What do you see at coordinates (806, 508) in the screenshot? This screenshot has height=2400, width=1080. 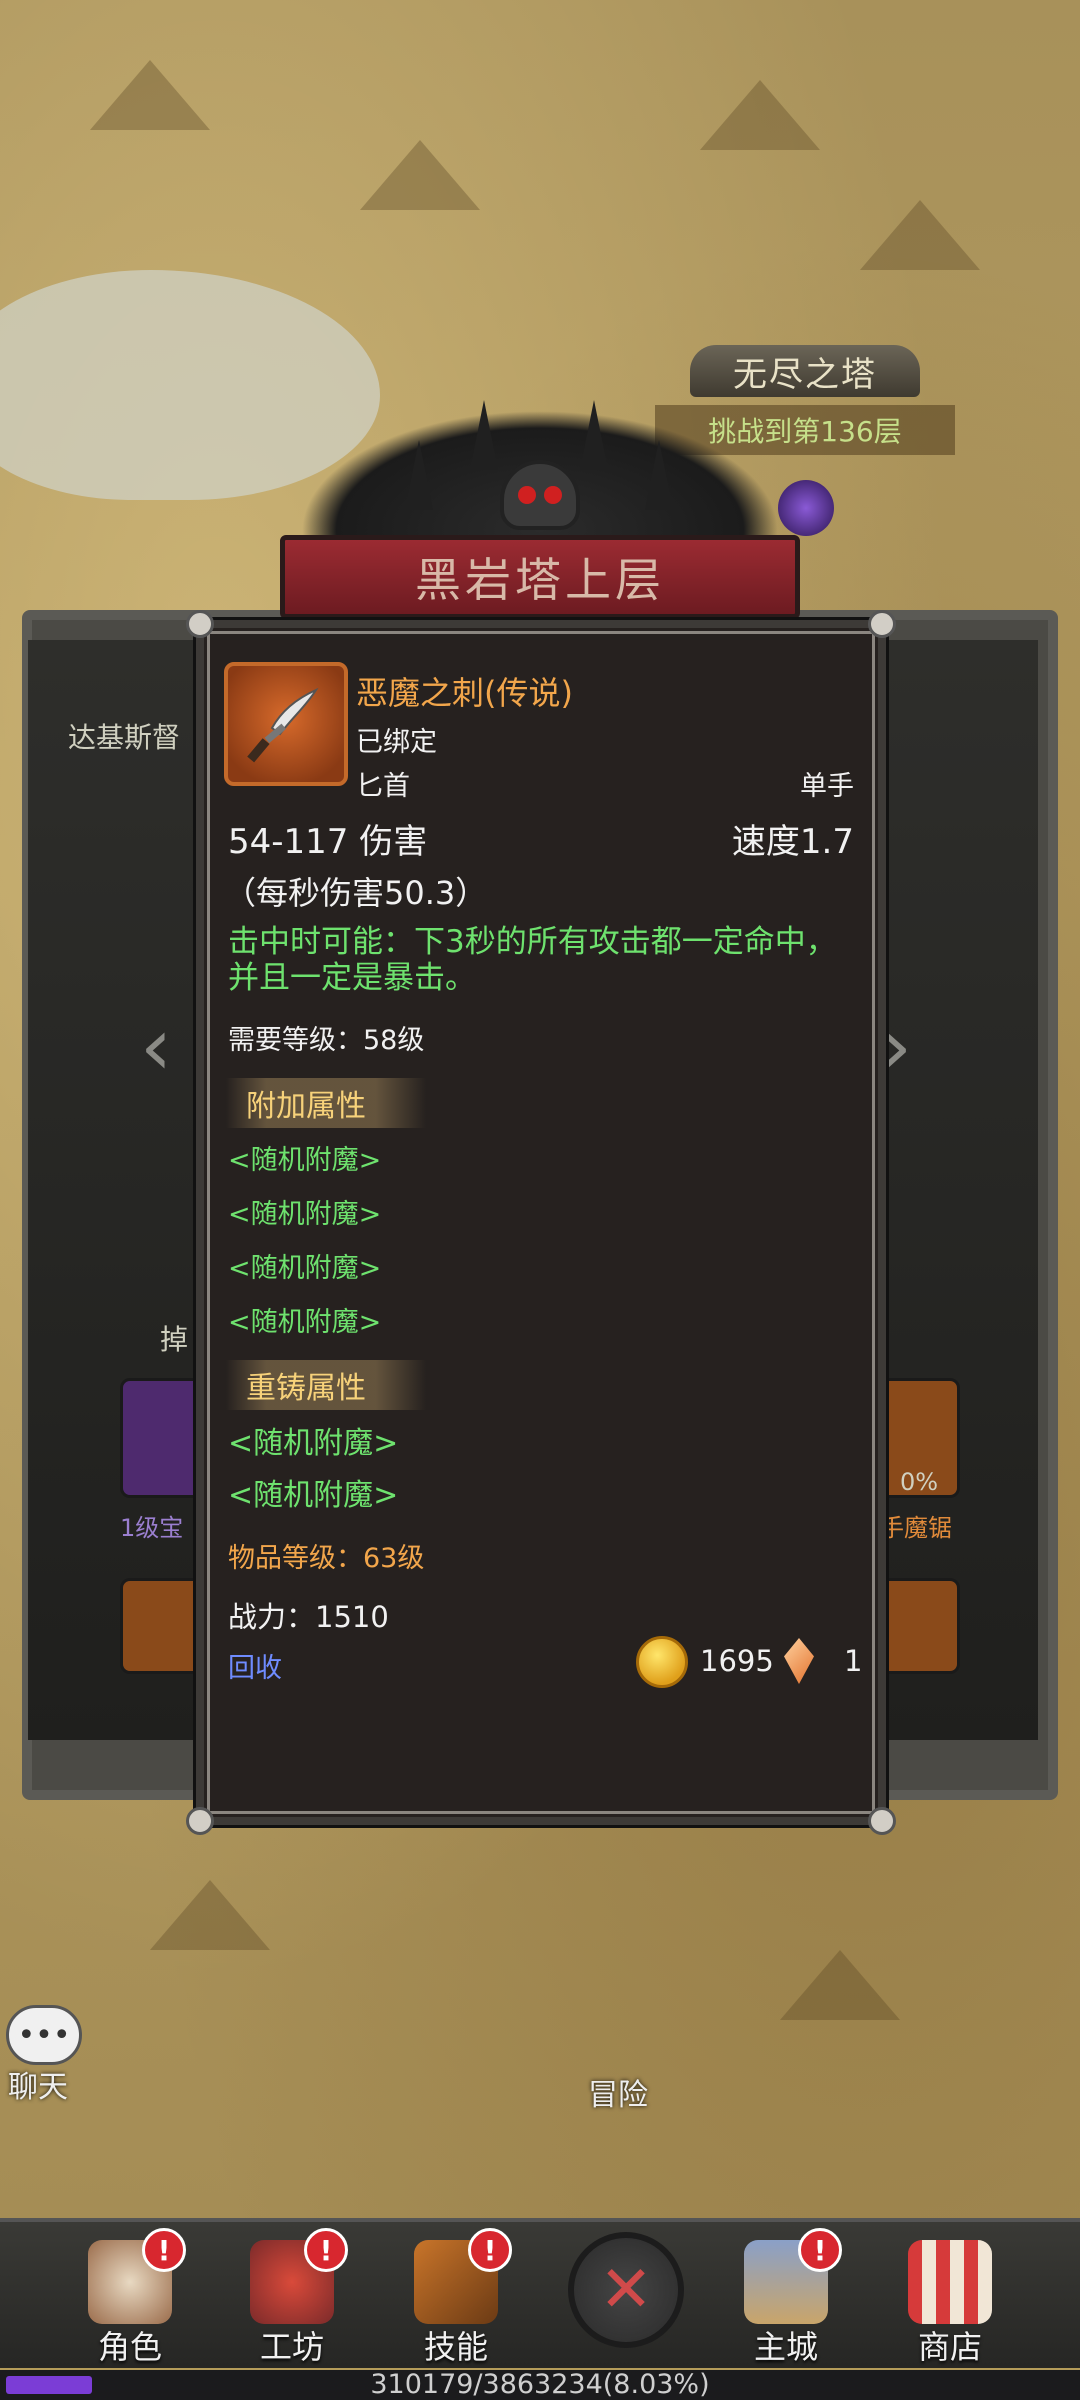 I see `portal-orb-icon` at bounding box center [806, 508].